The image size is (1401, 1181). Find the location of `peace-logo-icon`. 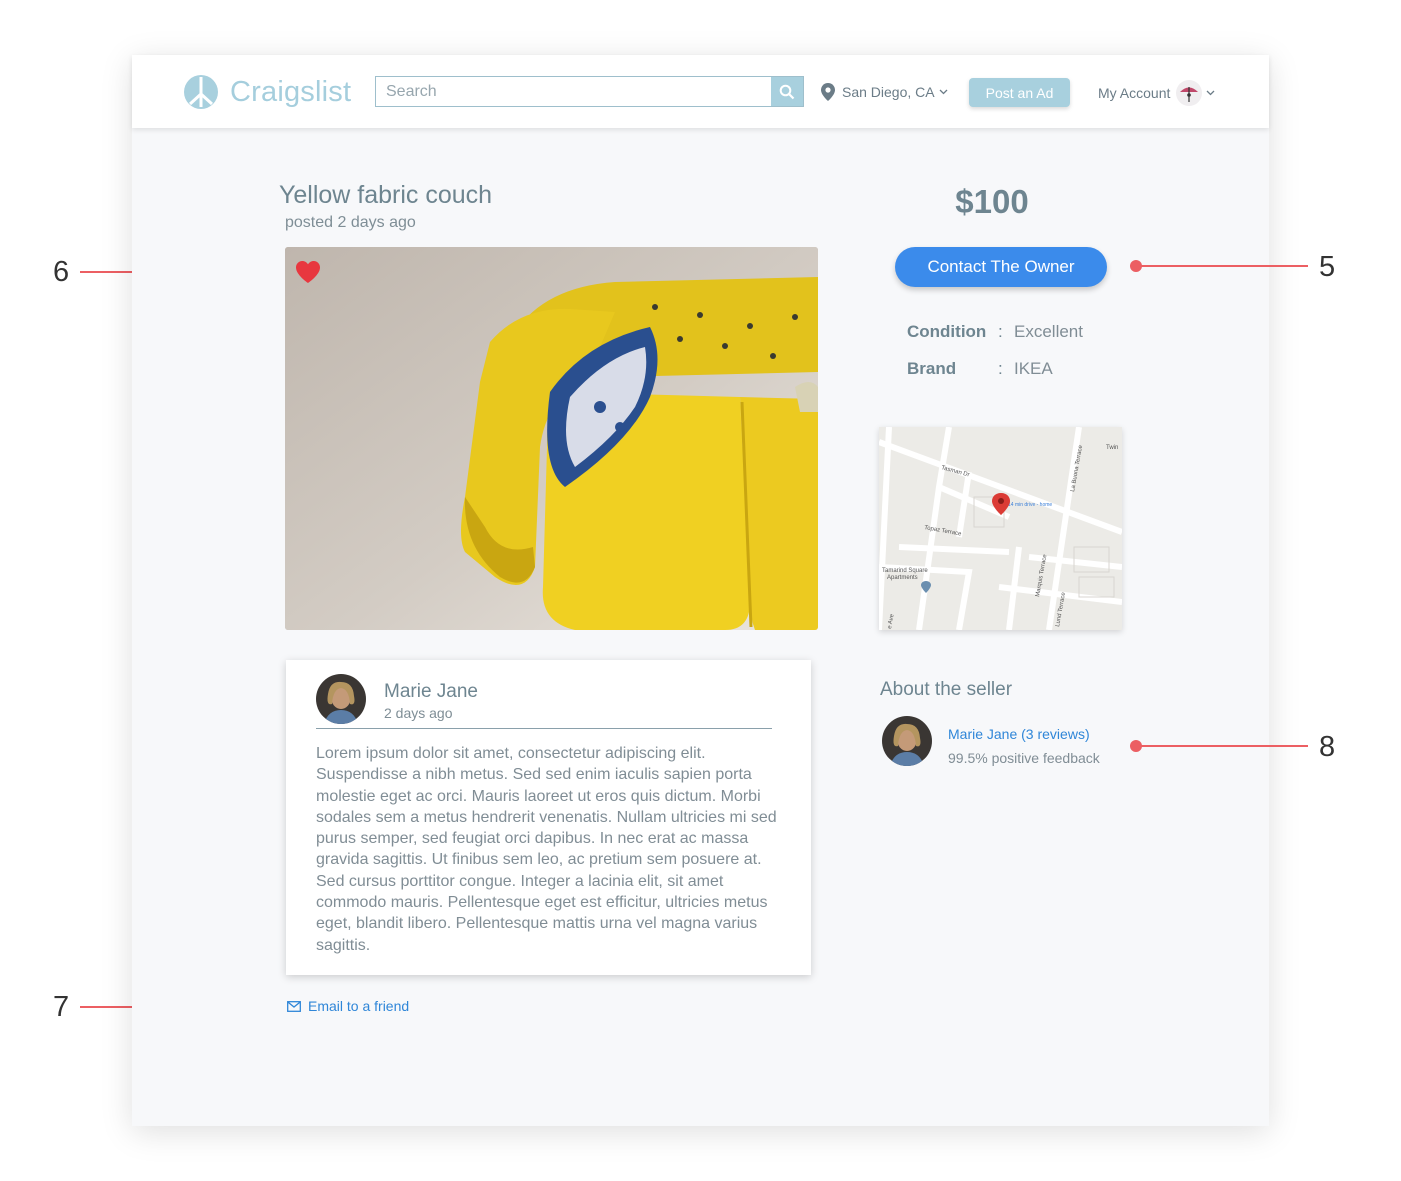

peace-logo-icon is located at coordinates (201, 92).